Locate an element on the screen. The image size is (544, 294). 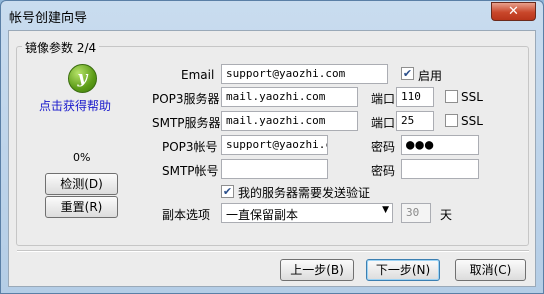
footer-separator is located at coordinates (273, 251).